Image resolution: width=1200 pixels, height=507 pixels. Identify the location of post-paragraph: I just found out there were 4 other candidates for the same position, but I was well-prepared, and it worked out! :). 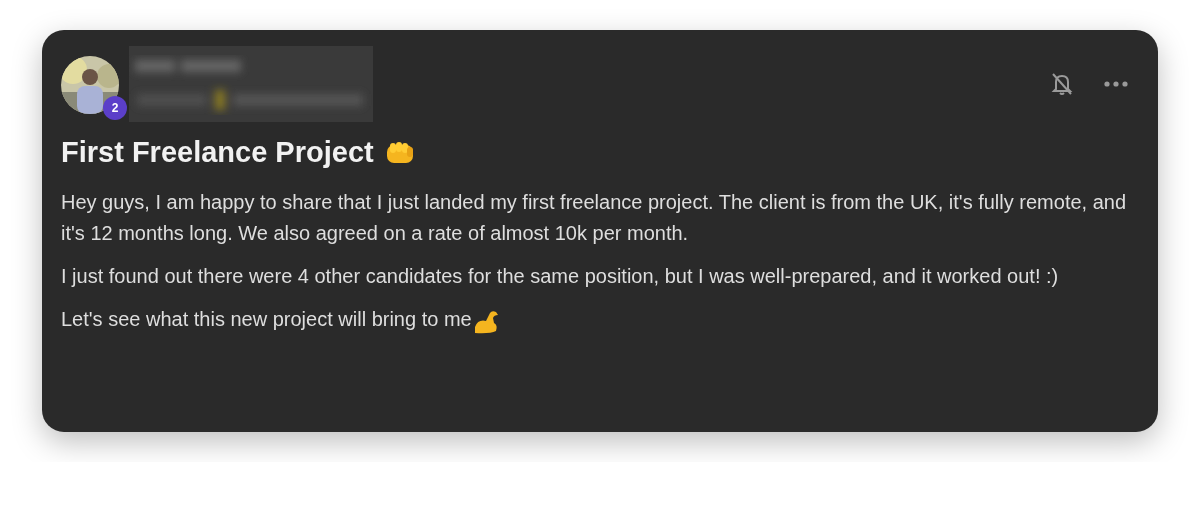
(560, 276).